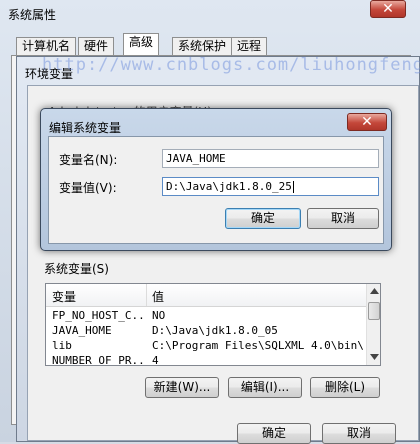  What do you see at coordinates (374, 311) in the screenshot?
I see `scrollbar-thumb` at bounding box center [374, 311].